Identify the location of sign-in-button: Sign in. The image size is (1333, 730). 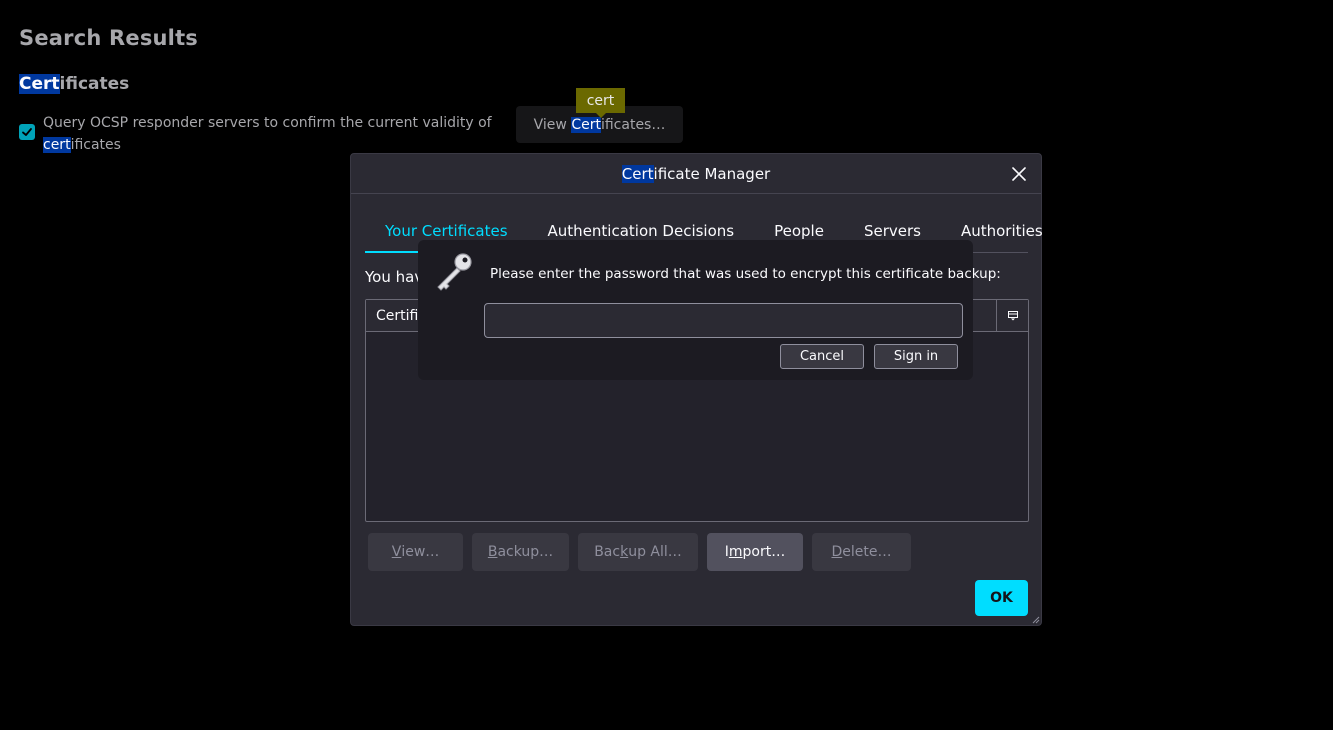
(916, 356).